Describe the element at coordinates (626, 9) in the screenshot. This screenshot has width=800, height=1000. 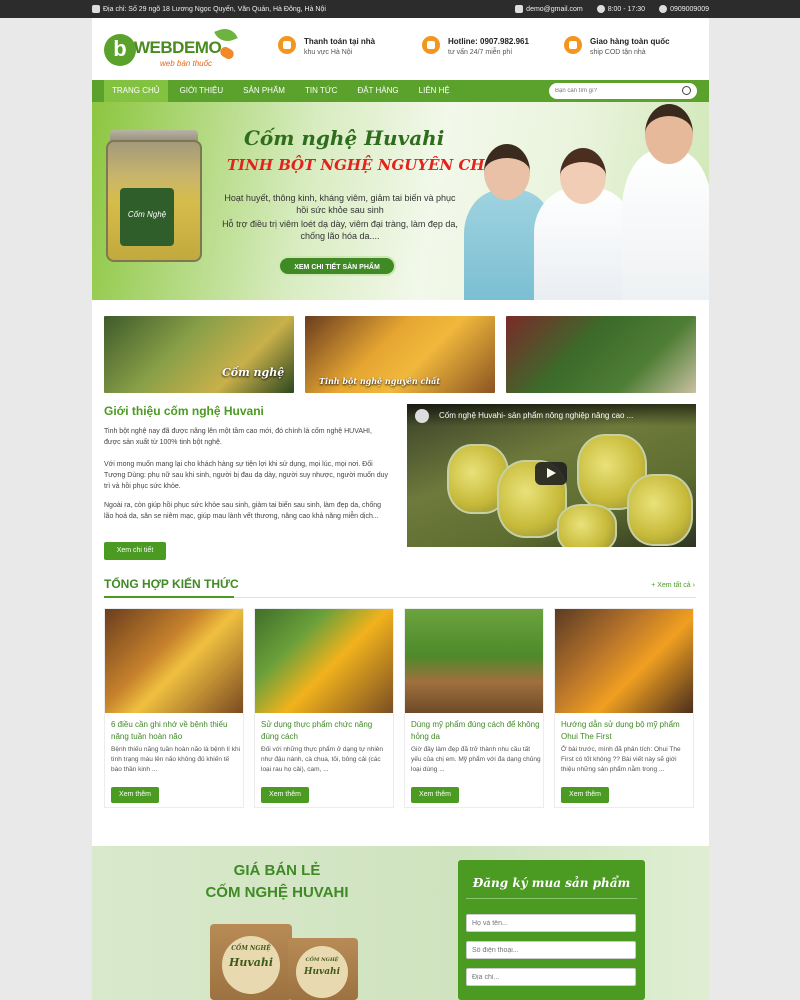
I see `hours-text: 8:00 - 17:30` at that location.